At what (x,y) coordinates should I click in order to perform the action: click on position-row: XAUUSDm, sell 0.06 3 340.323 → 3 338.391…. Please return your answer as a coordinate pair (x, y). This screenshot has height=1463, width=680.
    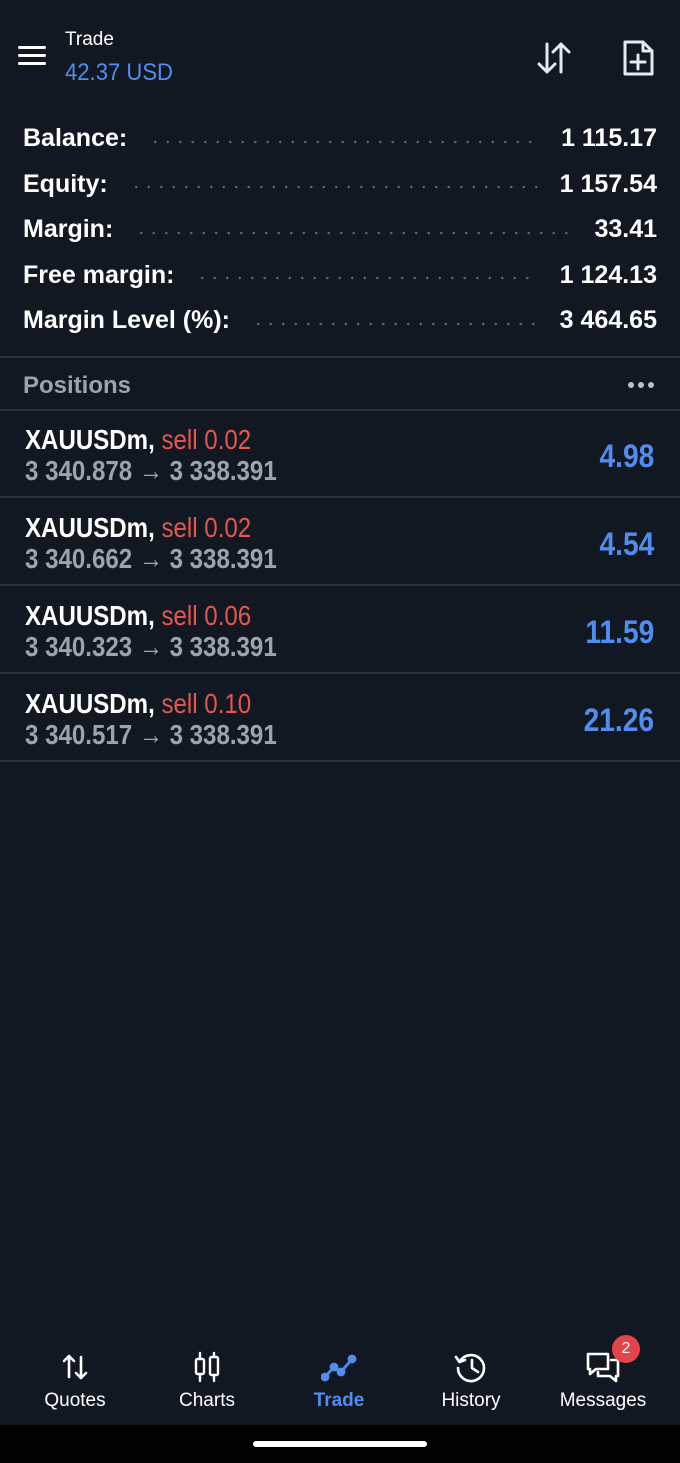
    Looking at the image, I should click on (340, 630).